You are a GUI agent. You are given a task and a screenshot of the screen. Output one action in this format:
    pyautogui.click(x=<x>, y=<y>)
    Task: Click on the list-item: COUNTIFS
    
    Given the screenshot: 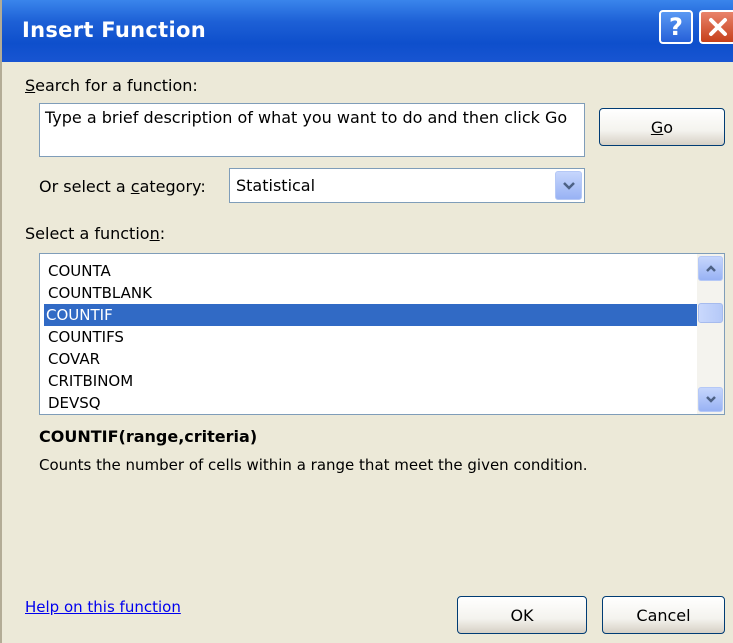 What is the action you would take?
    pyautogui.click(x=371, y=337)
    